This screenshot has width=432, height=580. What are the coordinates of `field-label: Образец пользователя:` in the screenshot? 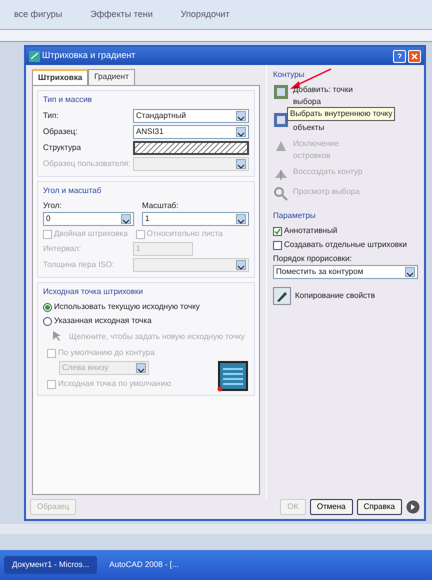 It's located at (87, 164).